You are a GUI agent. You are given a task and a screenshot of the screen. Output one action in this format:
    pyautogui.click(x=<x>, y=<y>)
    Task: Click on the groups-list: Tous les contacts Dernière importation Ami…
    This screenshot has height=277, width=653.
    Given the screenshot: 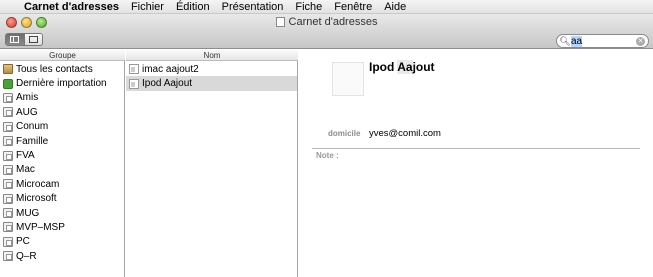 What is the action you would take?
    pyautogui.click(x=62, y=162)
    